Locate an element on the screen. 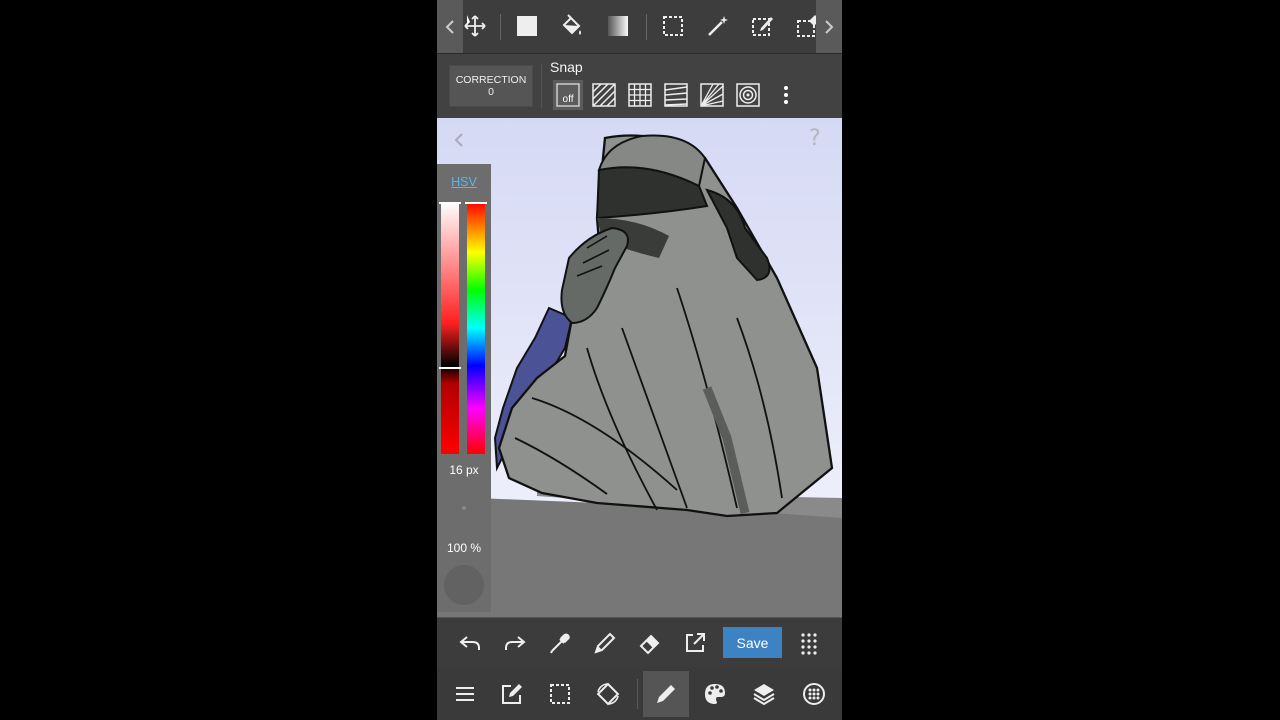 The image size is (1280, 720). brush-size-preview is located at coordinates (464, 508).